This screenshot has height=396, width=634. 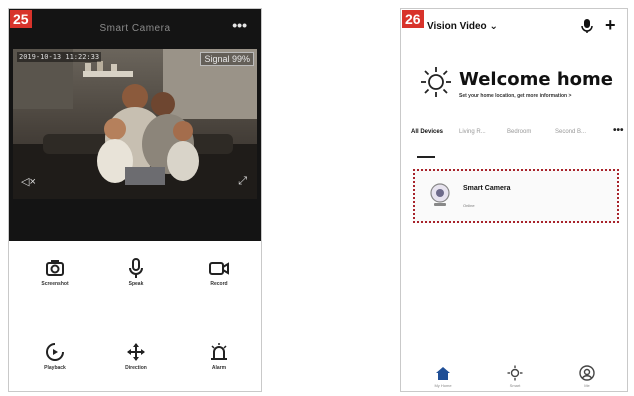 I want to click on direction-button: Direction, so click(x=136, y=356).